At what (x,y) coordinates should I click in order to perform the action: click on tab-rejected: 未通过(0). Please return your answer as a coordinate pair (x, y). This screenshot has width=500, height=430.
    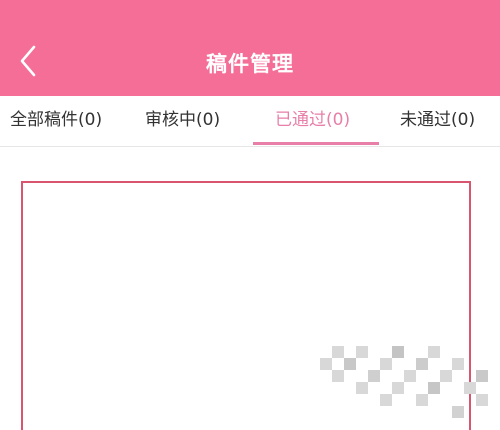
    Looking at the image, I should click on (437, 120).